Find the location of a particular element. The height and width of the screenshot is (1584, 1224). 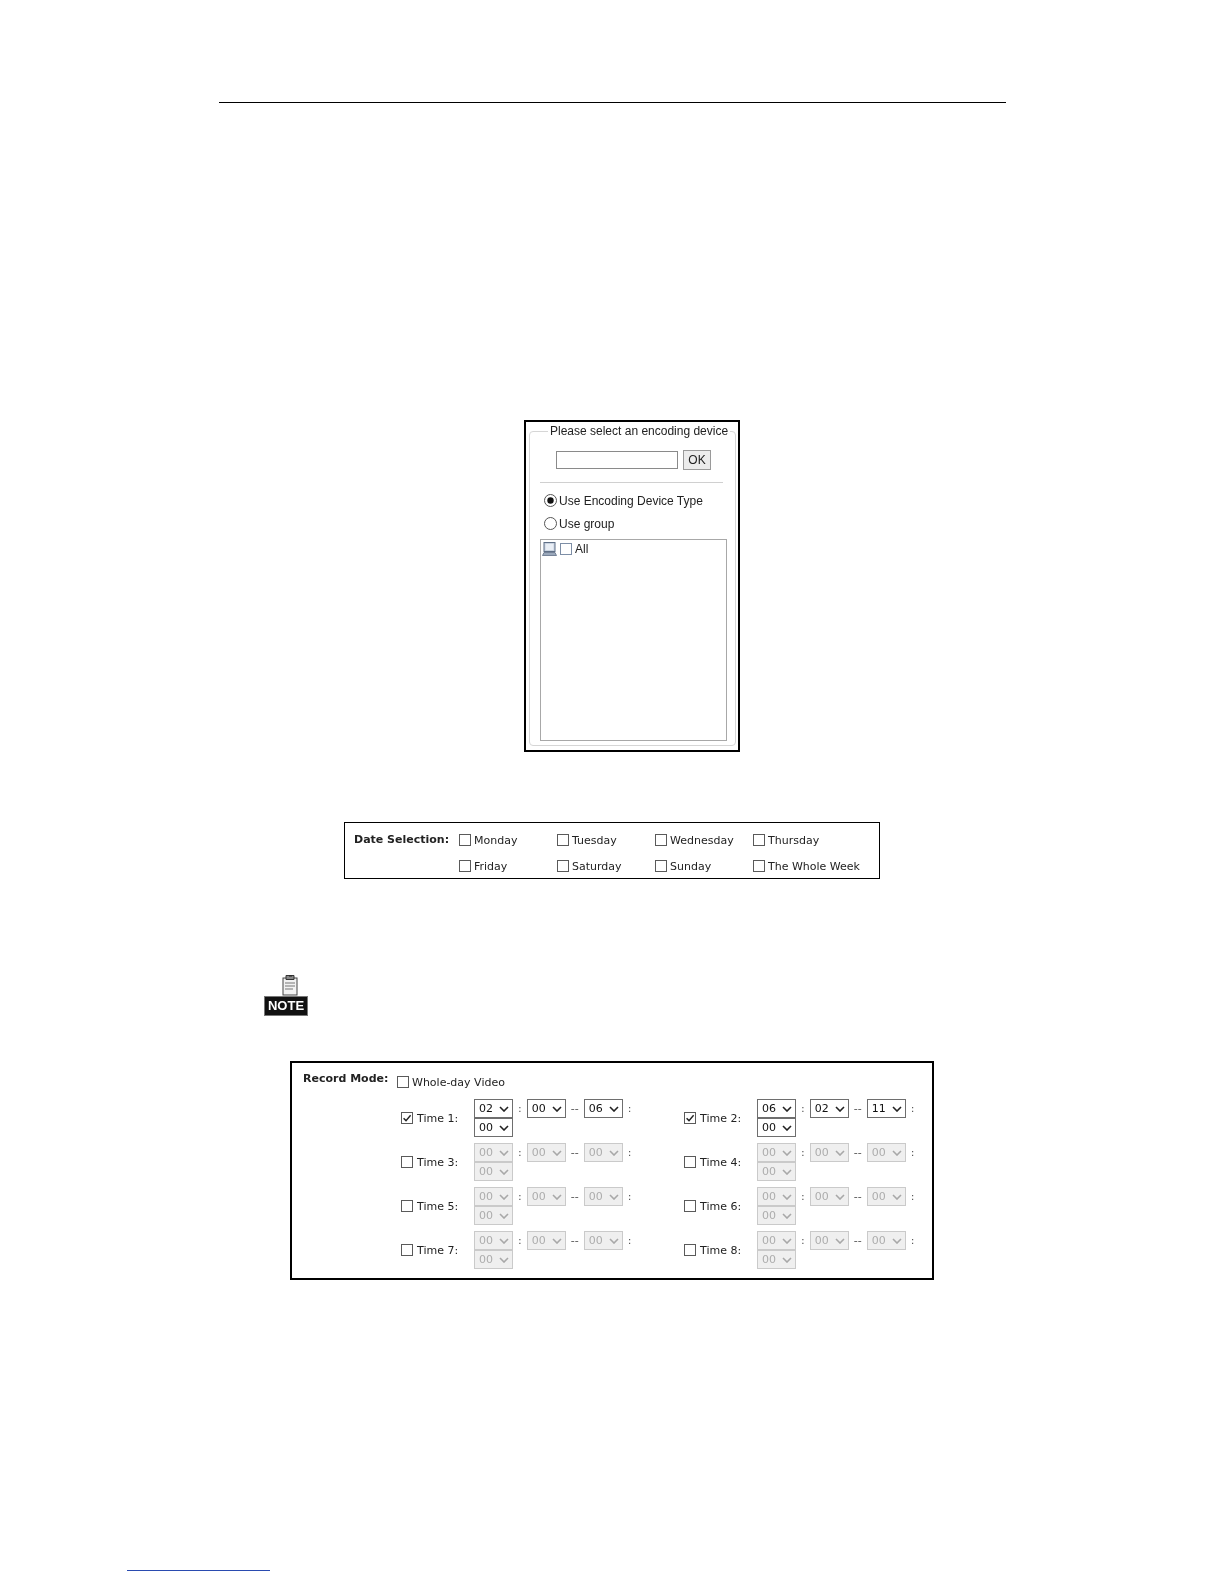

day-label: Monday is located at coordinates (496, 840).